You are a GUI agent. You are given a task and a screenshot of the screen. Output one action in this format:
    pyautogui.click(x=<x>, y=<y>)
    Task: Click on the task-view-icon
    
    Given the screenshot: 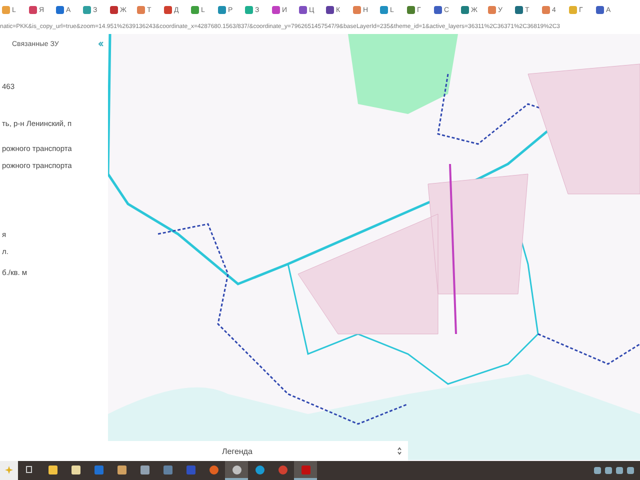 What is the action you would take?
    pyautogui.click(x=30, y=469)
    